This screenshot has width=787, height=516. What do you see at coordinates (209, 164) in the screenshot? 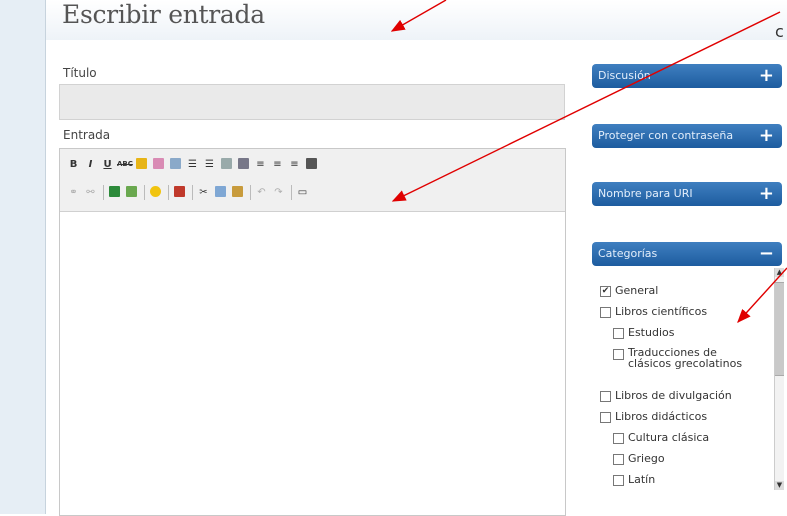
I see `ordered-list-icon: ☰` at bounding box center [209, 164].